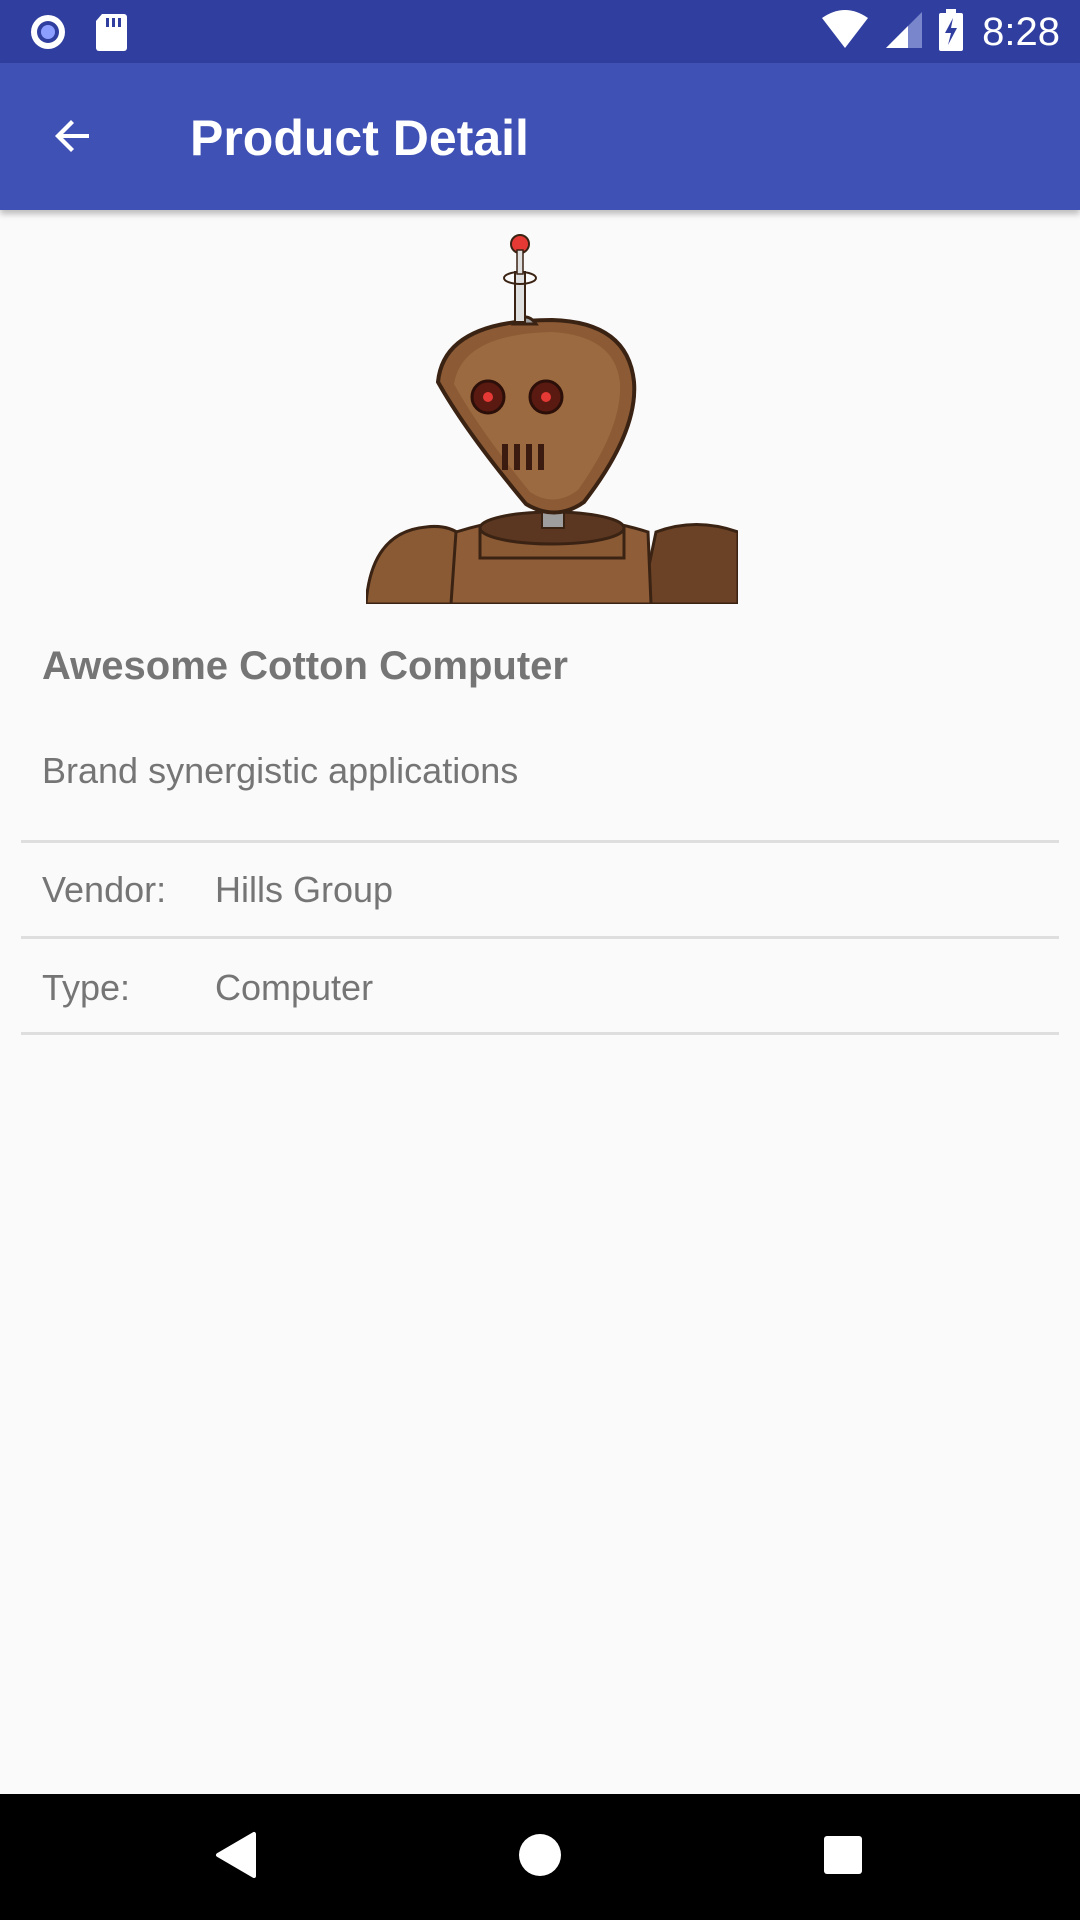  Describe the element at coordinates (280, 770) in the screenshot. I see `product-description: Brand synergistic applications` at that location.